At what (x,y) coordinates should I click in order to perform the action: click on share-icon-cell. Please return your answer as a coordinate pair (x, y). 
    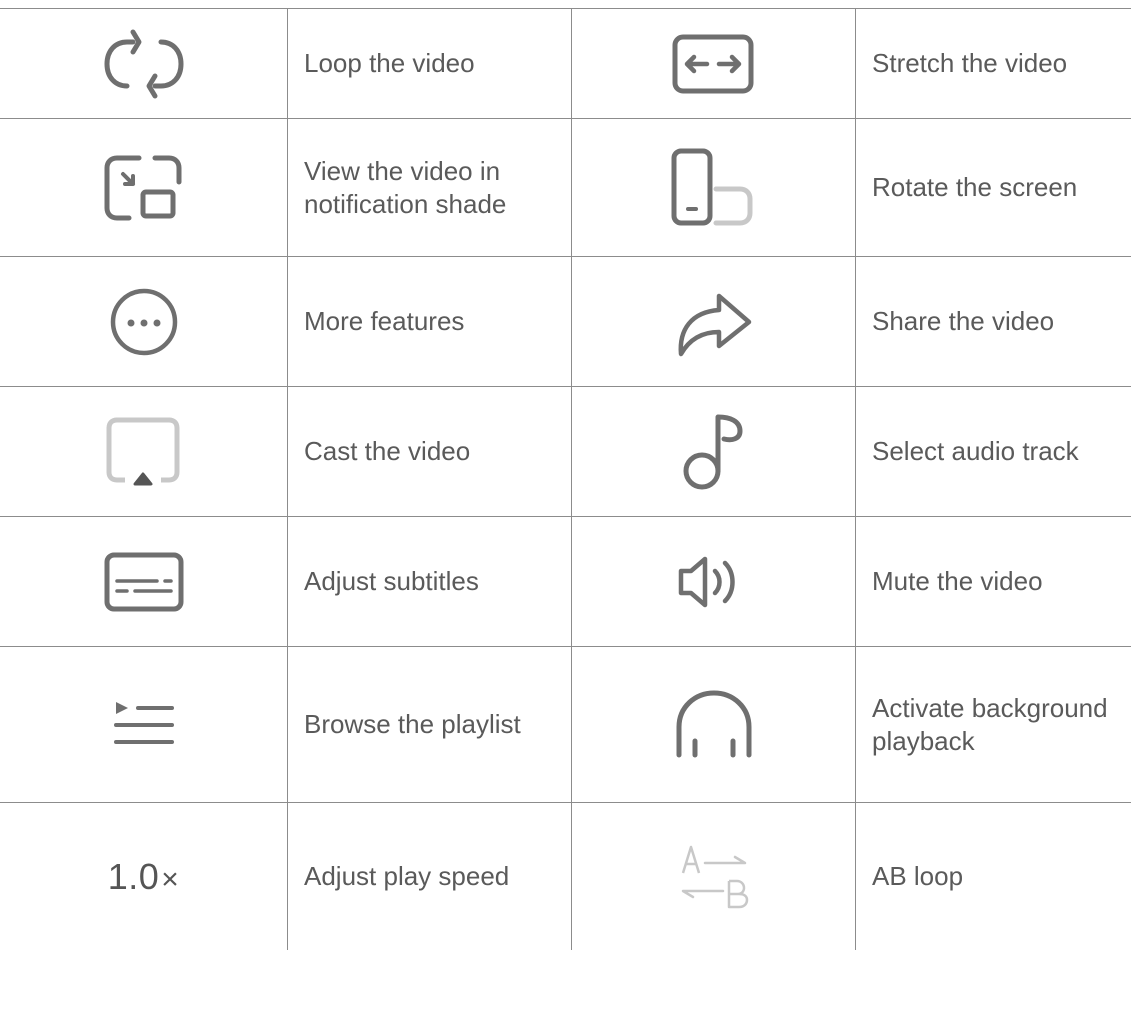
    Looking at the image, I should click on (714, 321).